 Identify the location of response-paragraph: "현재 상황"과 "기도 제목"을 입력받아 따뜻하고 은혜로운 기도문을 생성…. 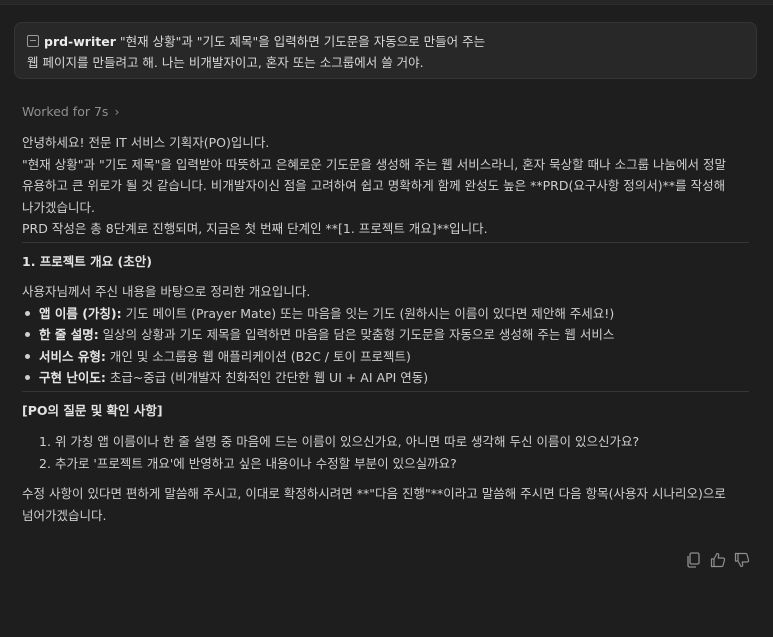
(374, 164).